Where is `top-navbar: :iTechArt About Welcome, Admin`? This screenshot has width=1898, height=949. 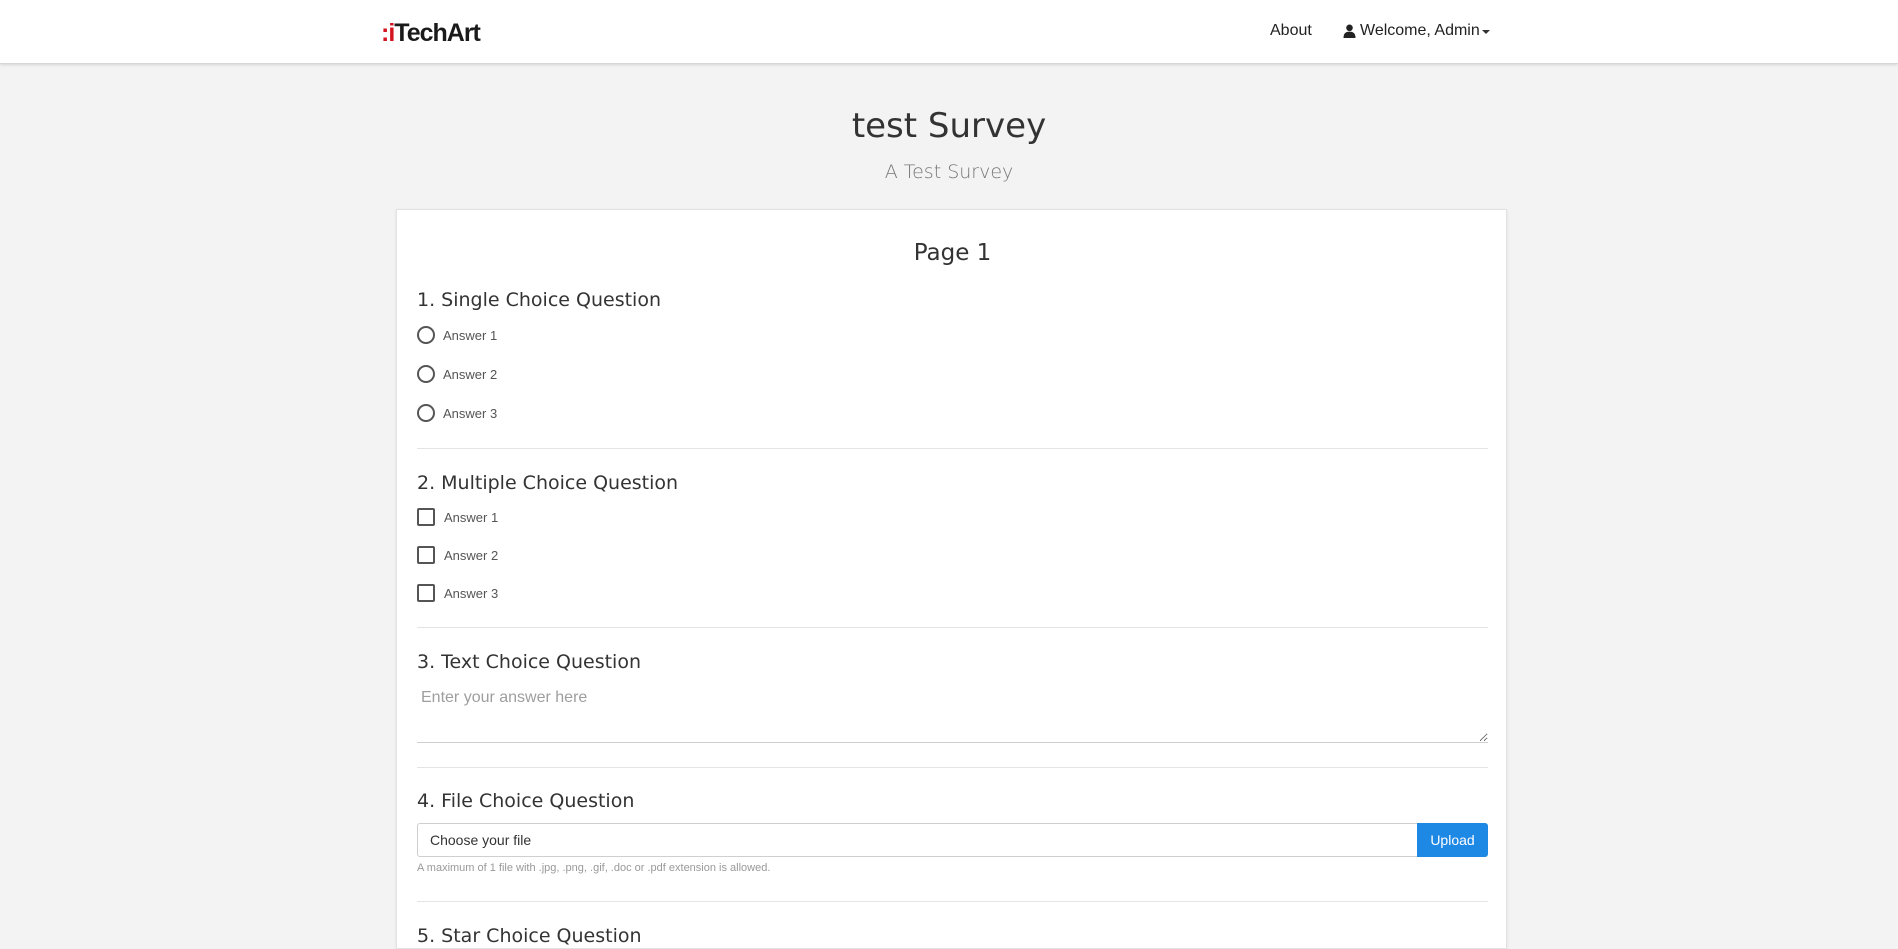
top-navbar: :iTechArt About Welcome, Admin is located at coordinates (949, 32).